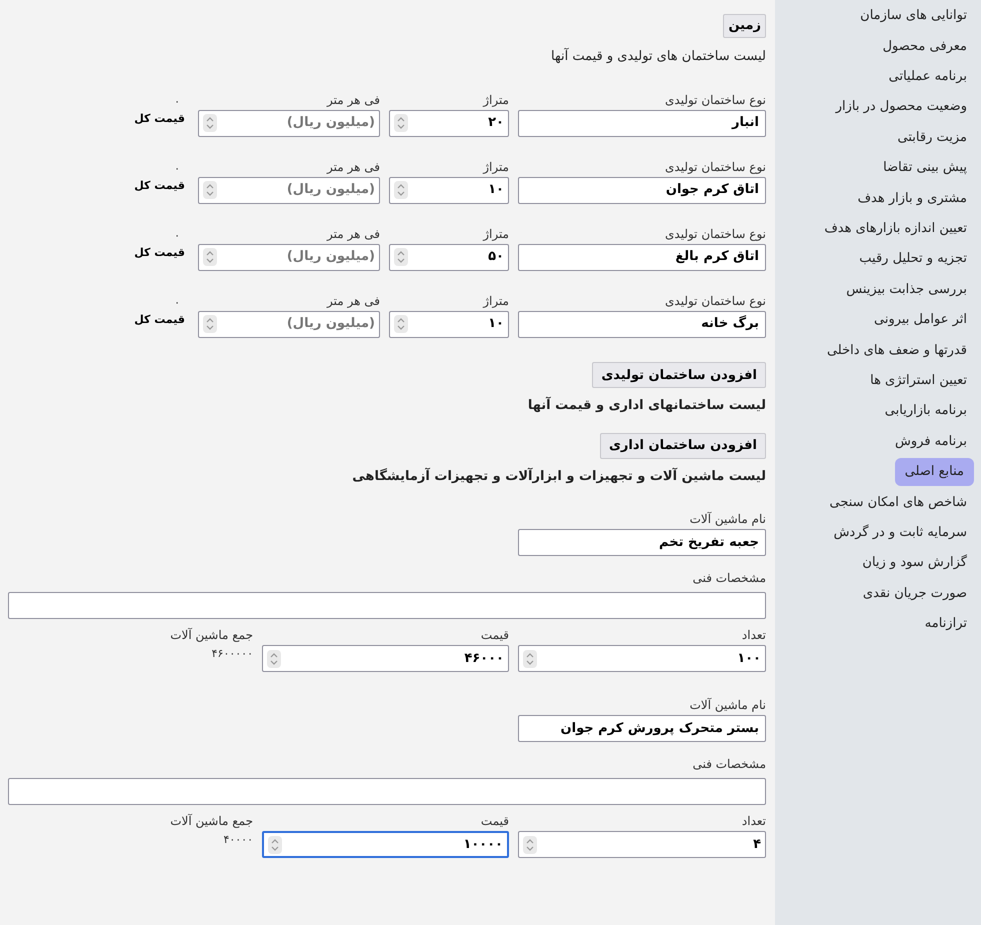 The height and width of the screenshot is (925, 981). I want to click on number-field: ۱۰۰۰۰, so click(385, 844).